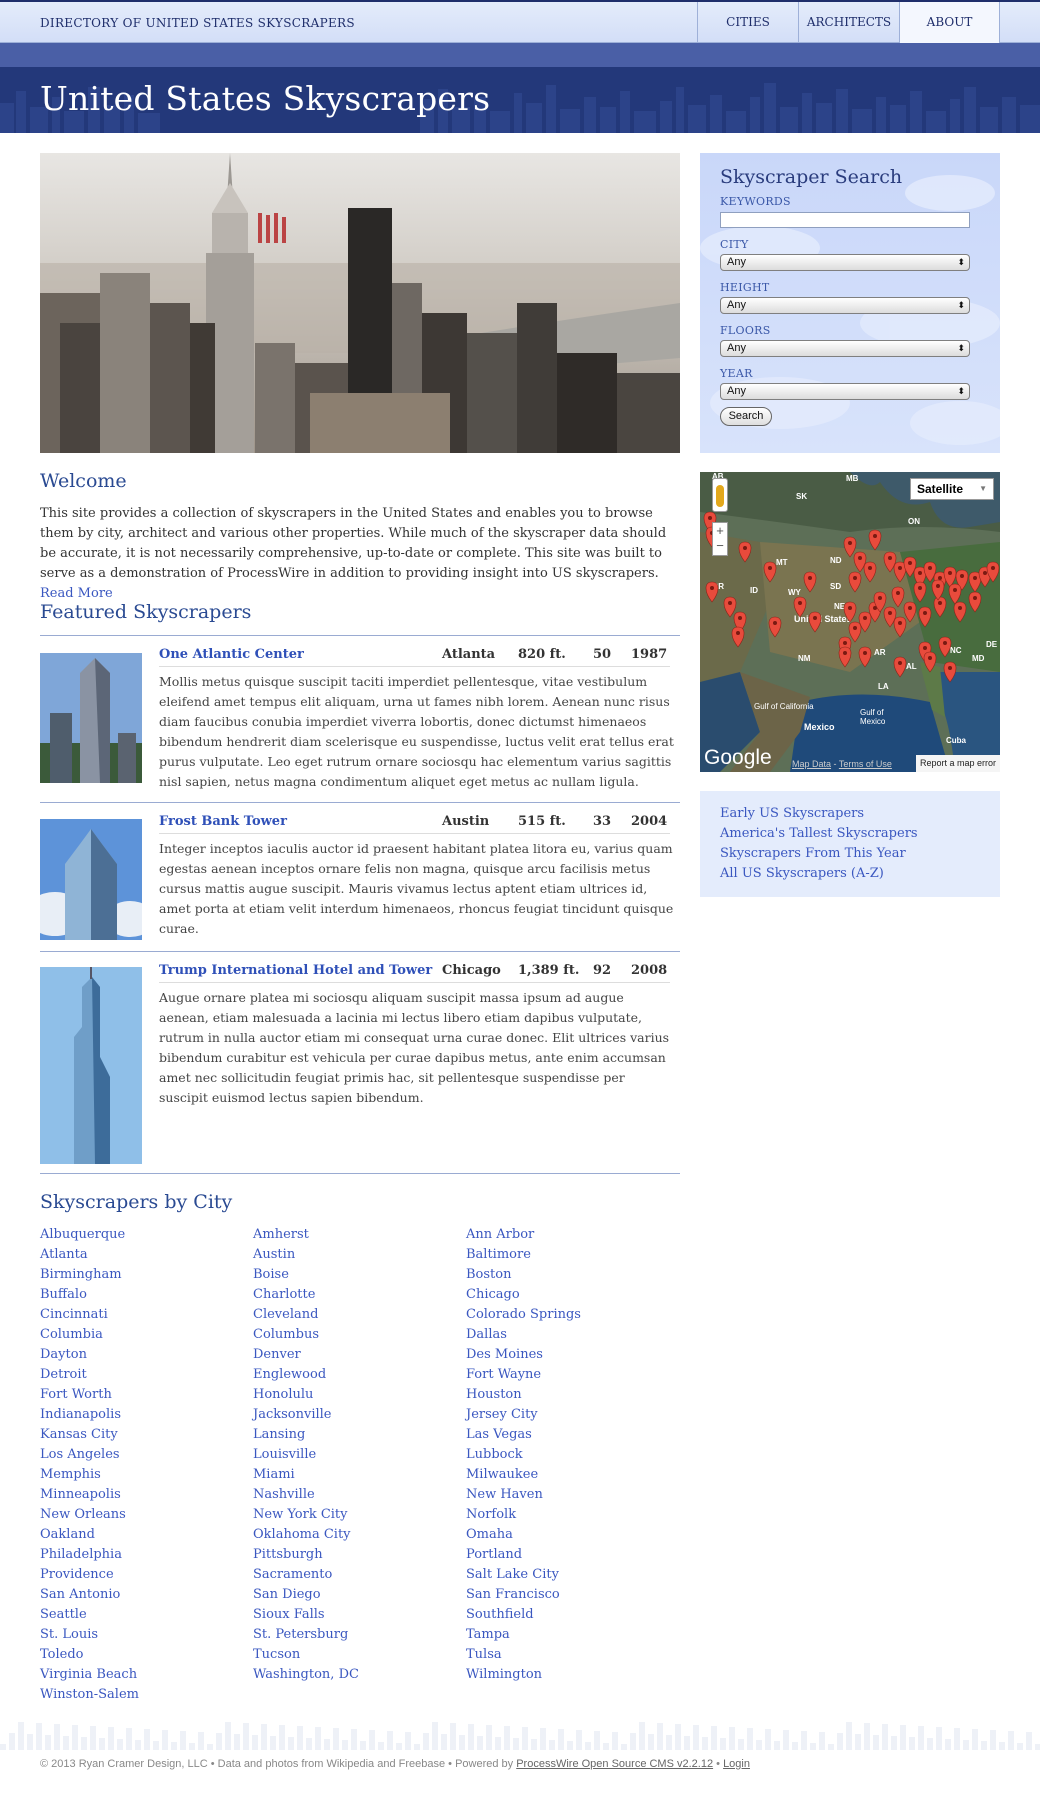 The image size is (1040, 1803). What do you see at coordinates (572, 1515) in the screenshot?
I see `city-link: Norfolk` at bounding box center [572, 1515].